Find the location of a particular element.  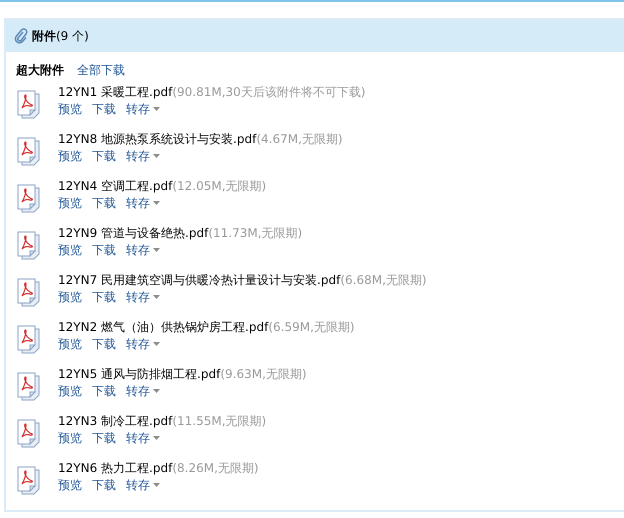

paperclip-icon is located at coordinates (21, 36).